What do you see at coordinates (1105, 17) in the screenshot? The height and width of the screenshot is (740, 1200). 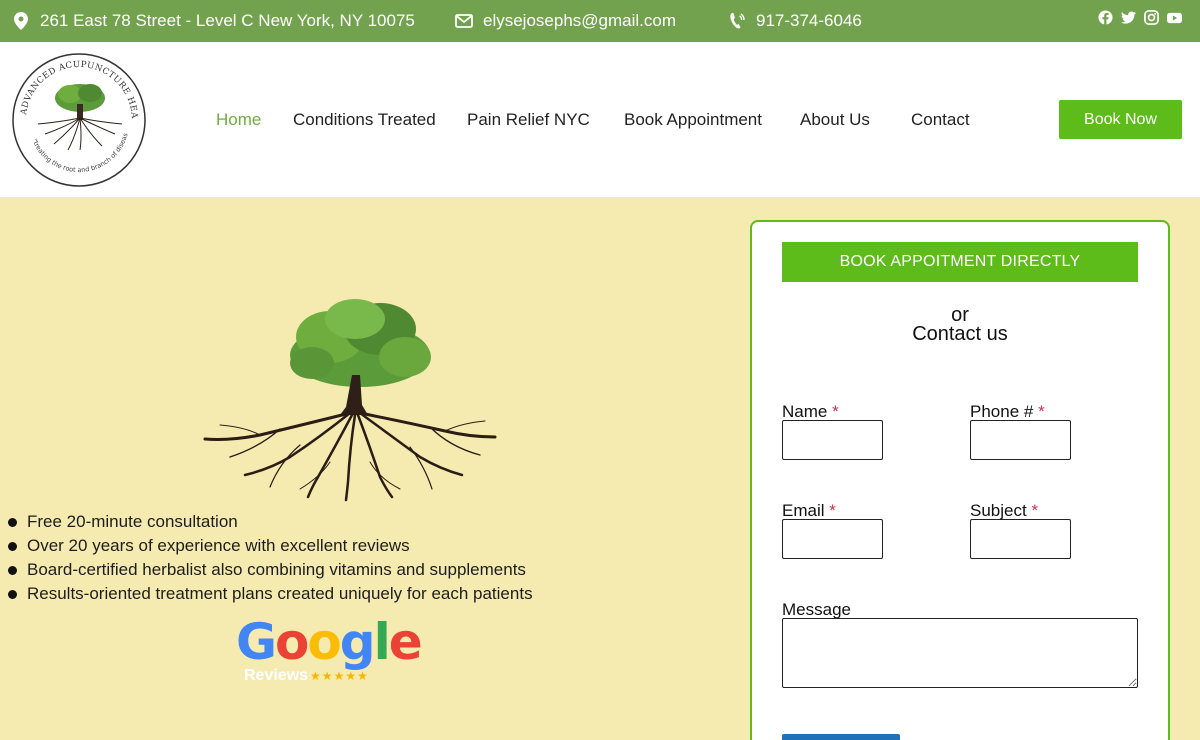 I see `facebook-icon` at bounding box center [1105, 17].